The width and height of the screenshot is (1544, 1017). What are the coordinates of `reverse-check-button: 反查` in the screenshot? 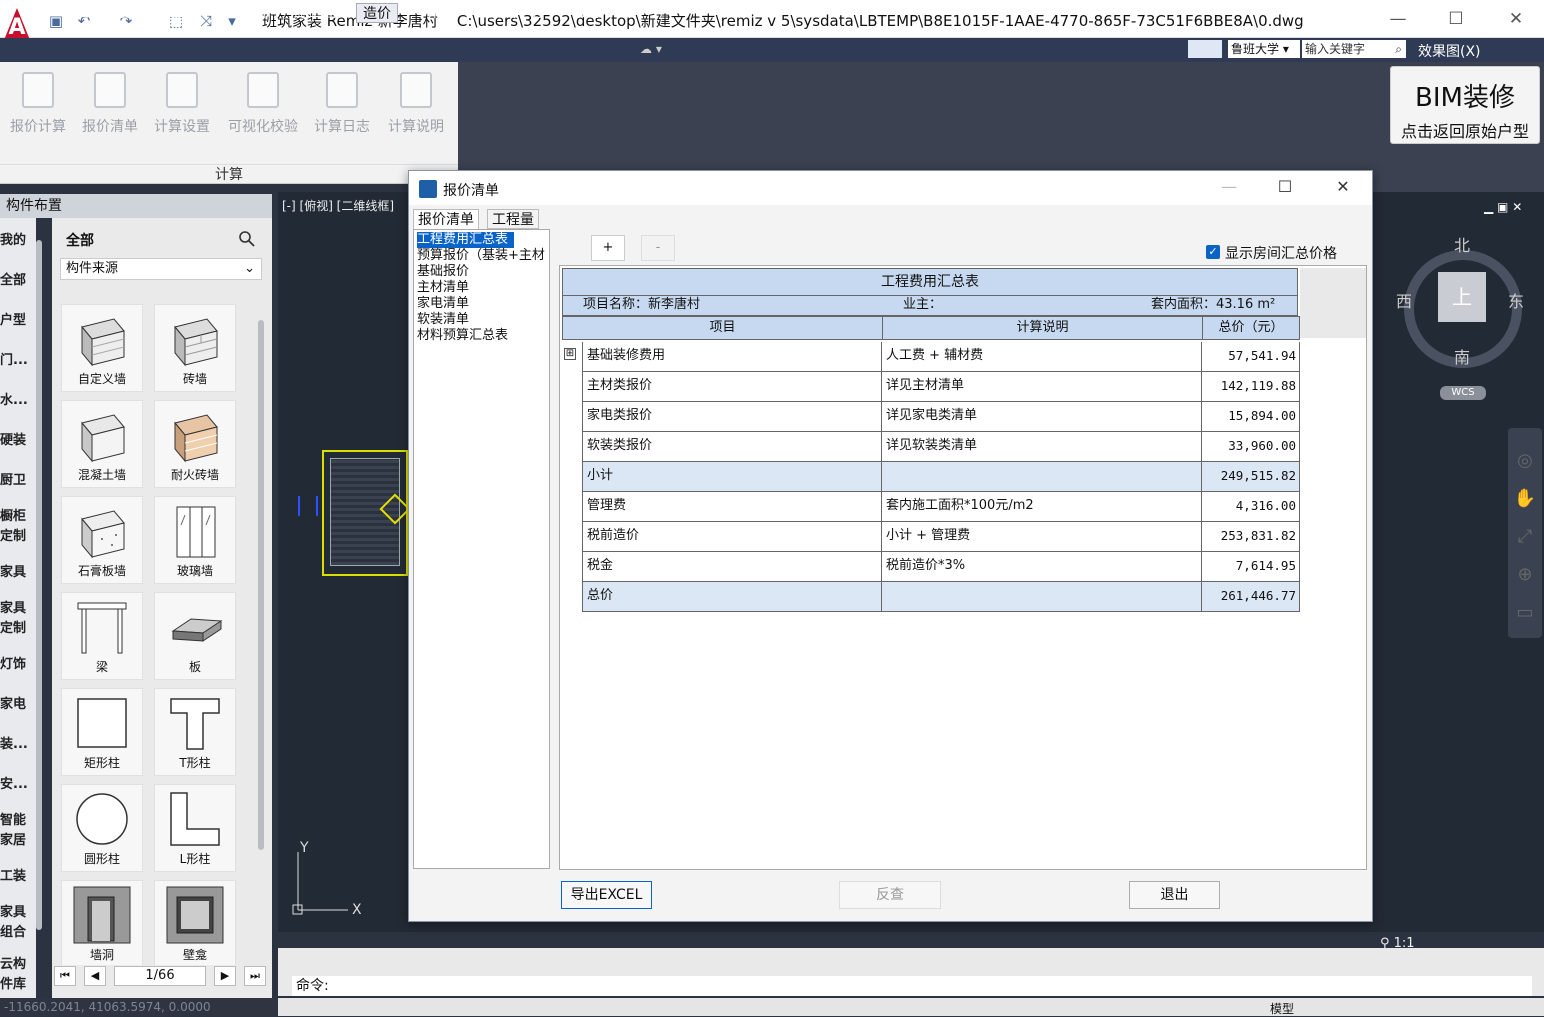 It's located at (890, 895).